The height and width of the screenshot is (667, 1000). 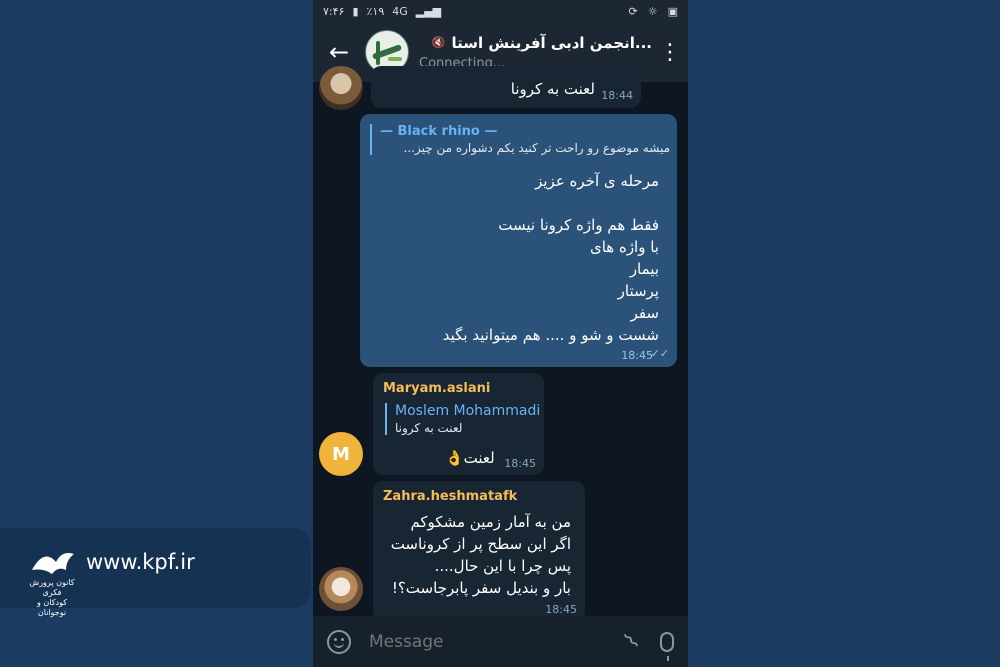 What do you see at coordinates (450, 496) in the screenshot?
I see `sender-name: Zahra.heshmatafk` at bounding box center [450, 496].